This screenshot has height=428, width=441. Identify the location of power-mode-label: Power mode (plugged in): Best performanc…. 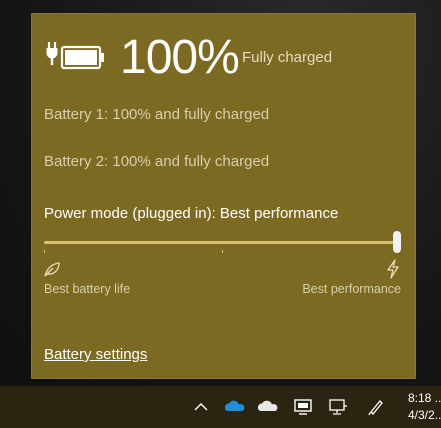
(191, 213).